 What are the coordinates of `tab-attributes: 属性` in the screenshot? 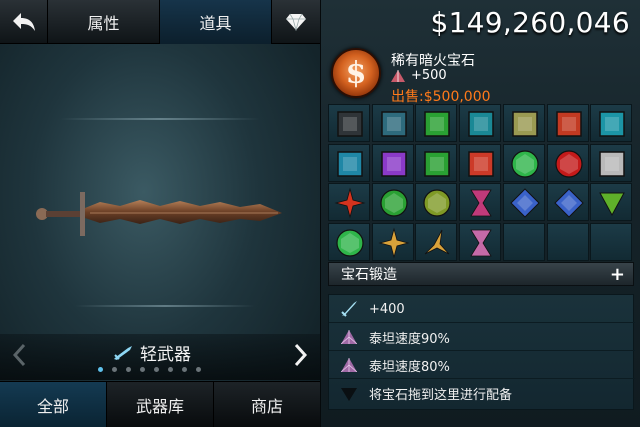 It's located at (104, 22).